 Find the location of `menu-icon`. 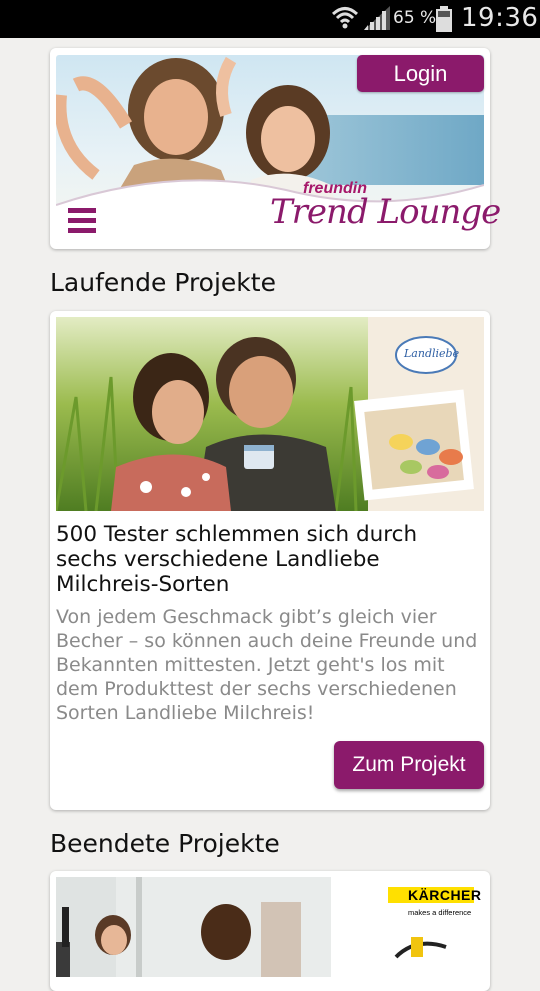

menu-icon is located at coordinates (83, 221).